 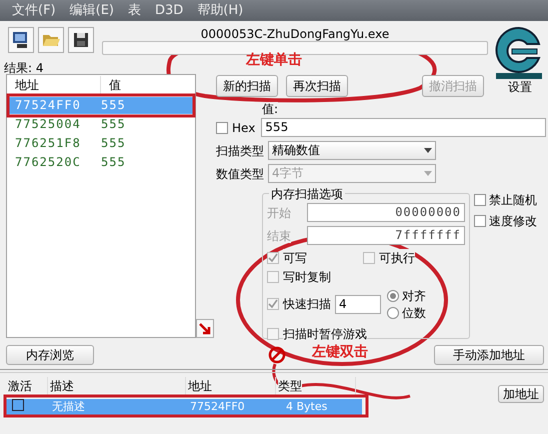 I want to click on logo-icon, so click(x=519, y=52).